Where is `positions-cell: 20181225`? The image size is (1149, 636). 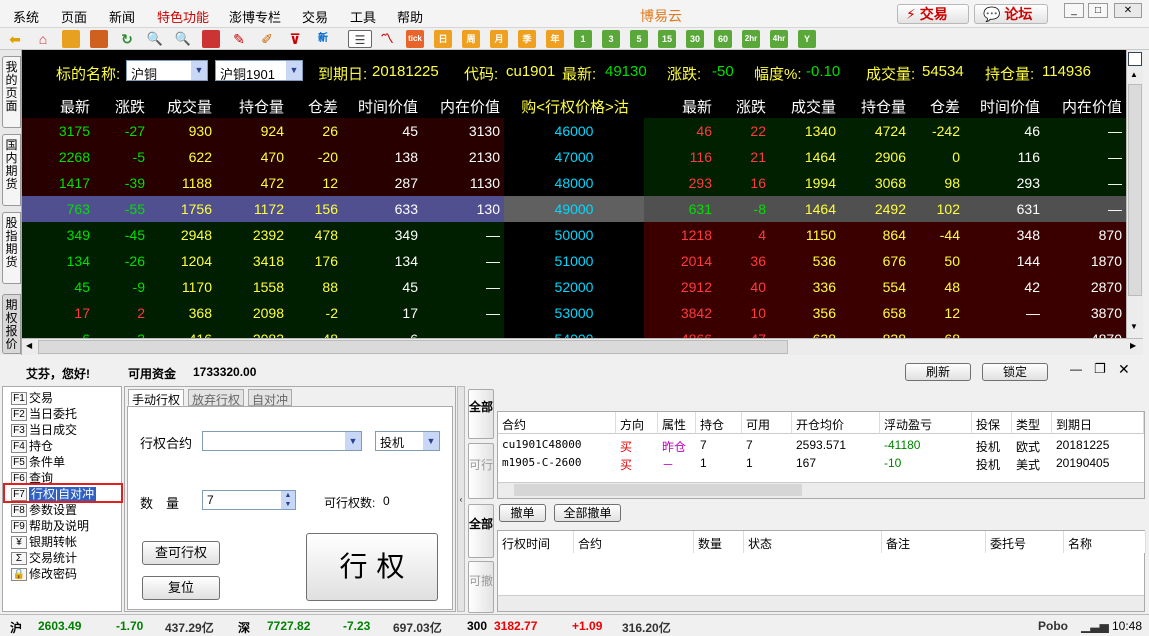
positions-cell: 20181225 is located at coordinates (1098, 447).